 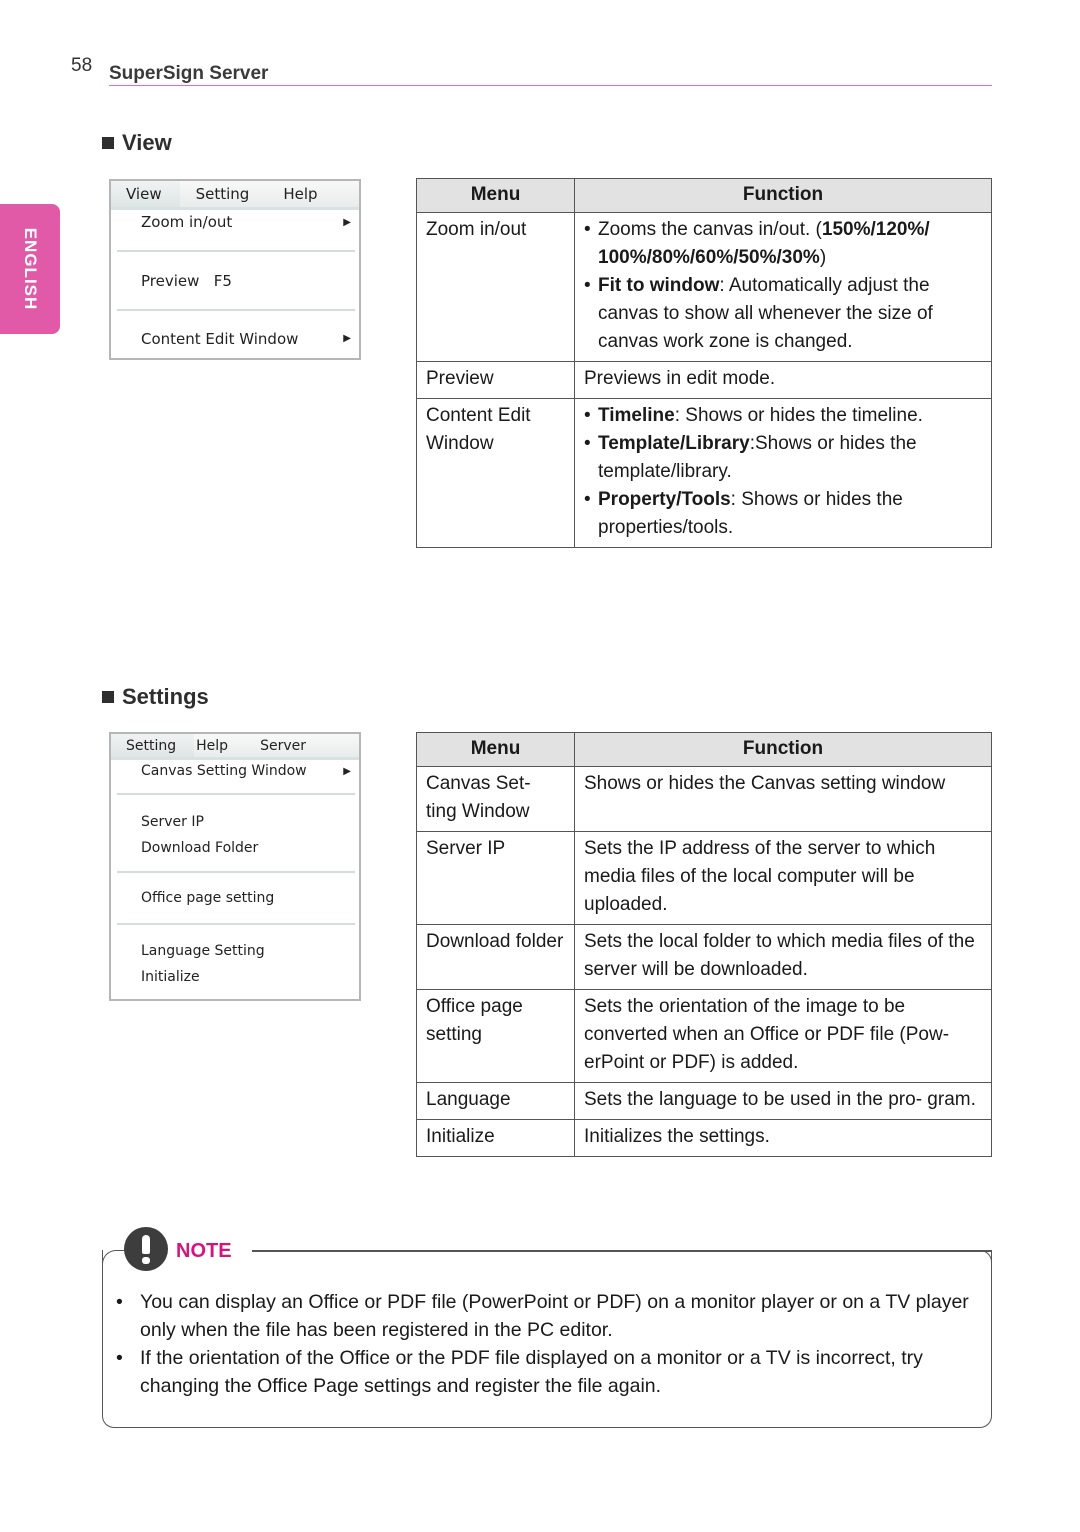 What do you see at coordinates (659, 285) in the screenshot?
I see `bold-text: Fit to window` at bounding box center [659, 285].